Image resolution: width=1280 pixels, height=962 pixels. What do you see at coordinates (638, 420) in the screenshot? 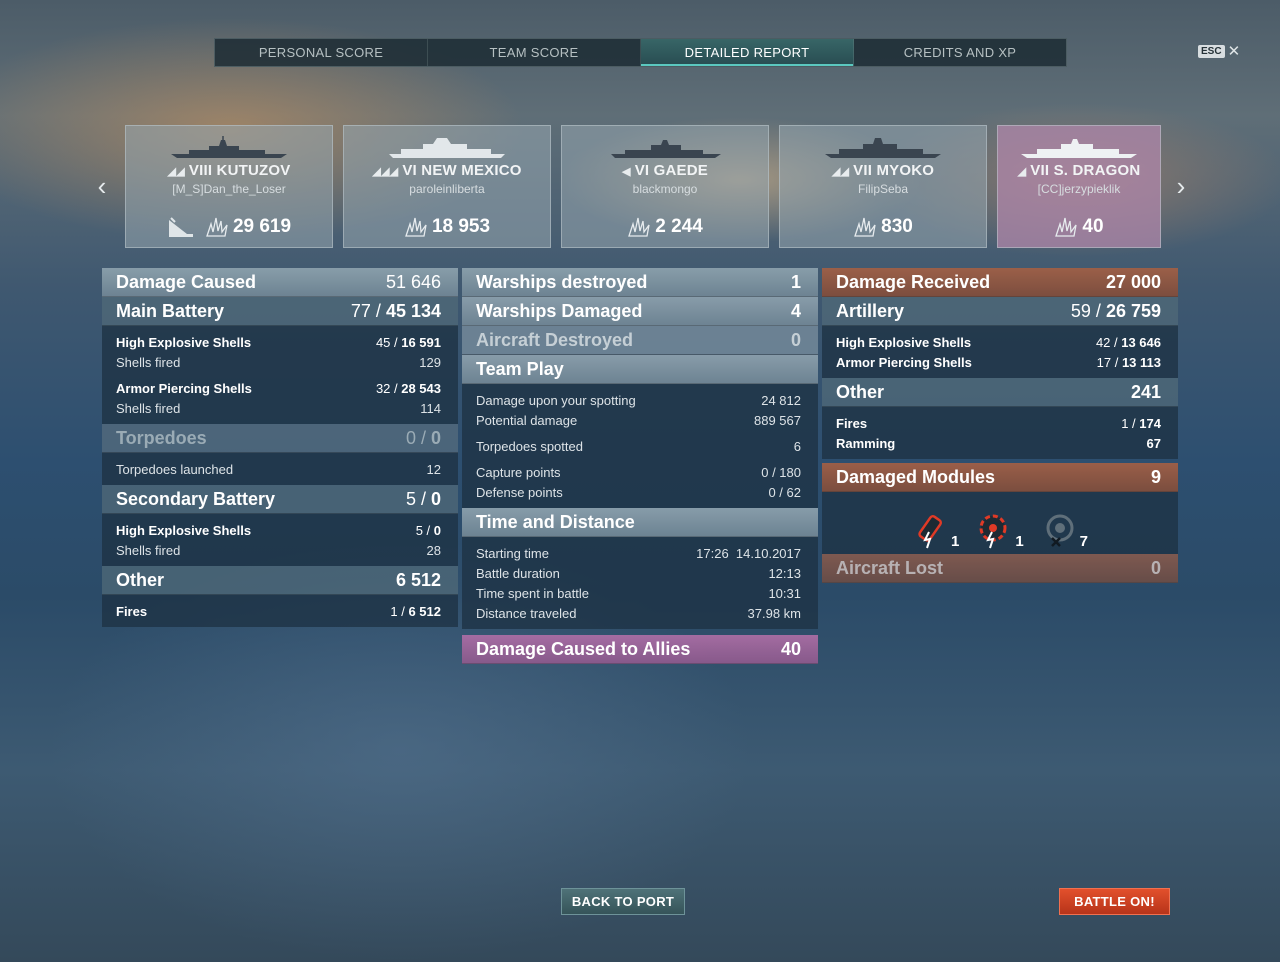
I see `stat-row: Potential damage 889 567` at bounding box center [638, 420].